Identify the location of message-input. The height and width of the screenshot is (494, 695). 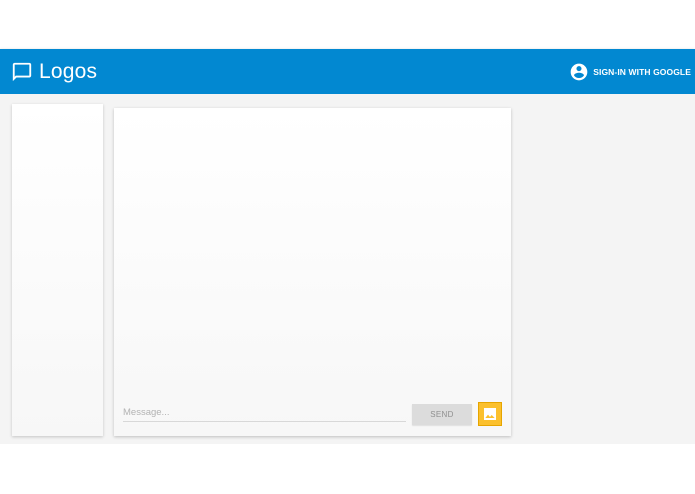
(264, 412).